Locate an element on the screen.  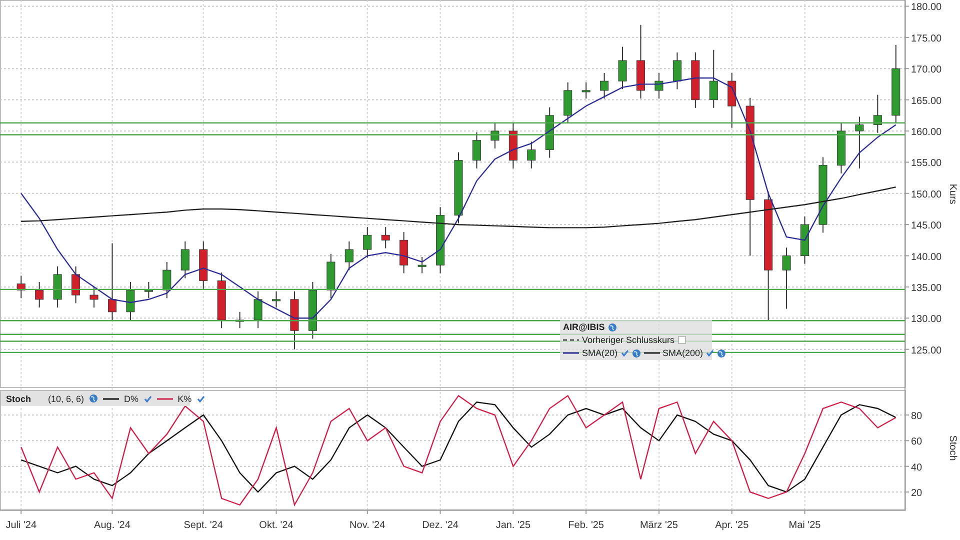
axis-label: 80 is located at coordinates (916, 416).